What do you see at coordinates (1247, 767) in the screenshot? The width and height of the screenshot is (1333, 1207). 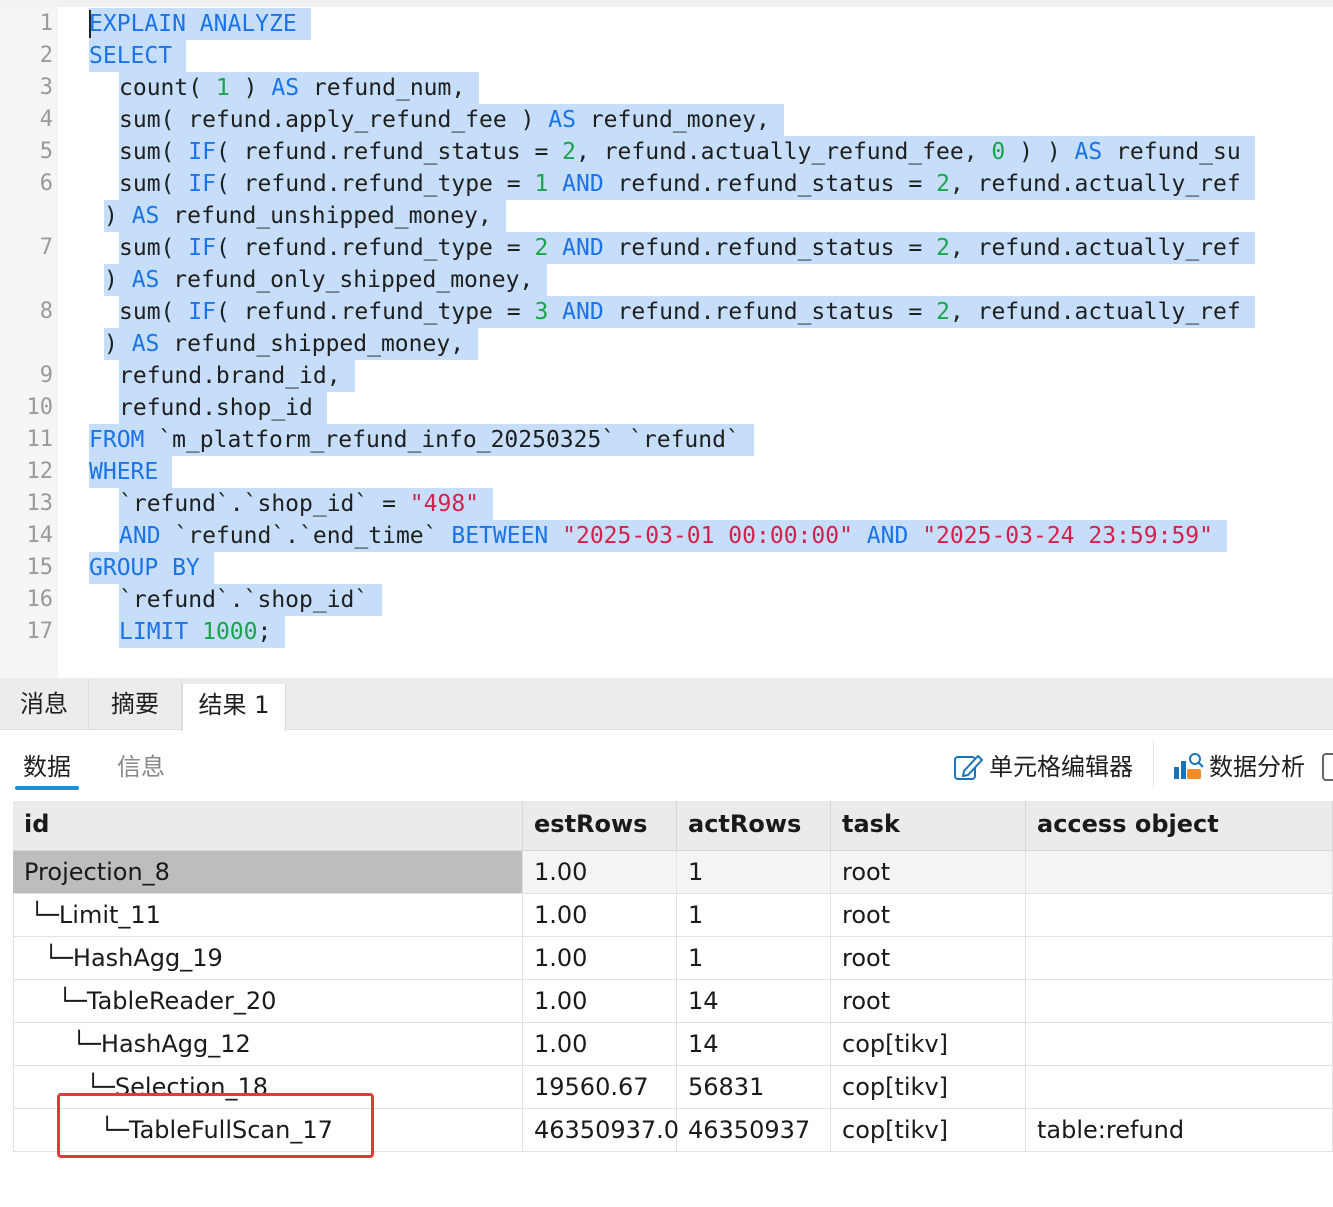 I see `data-analysis-button: 数据分析` at bounding box center [1247, 767].